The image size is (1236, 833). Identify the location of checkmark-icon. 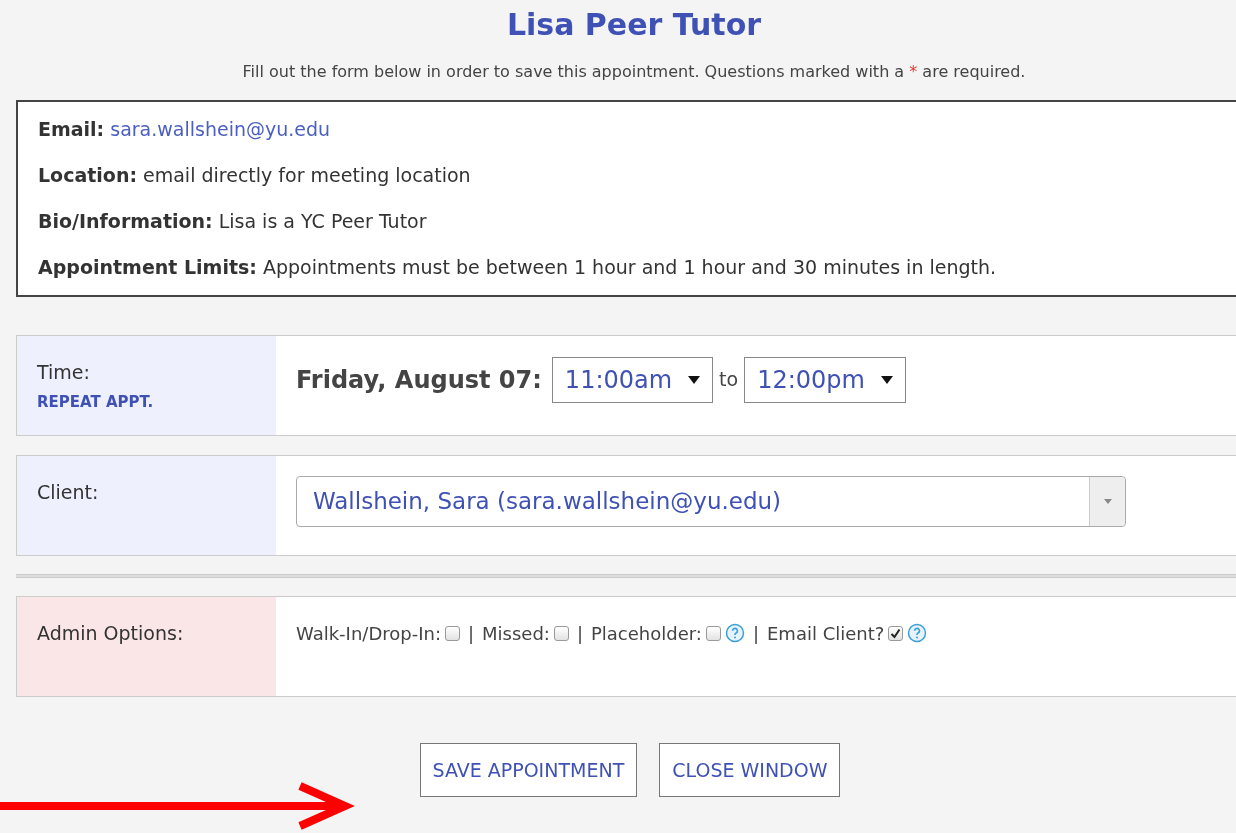
(896, 633).